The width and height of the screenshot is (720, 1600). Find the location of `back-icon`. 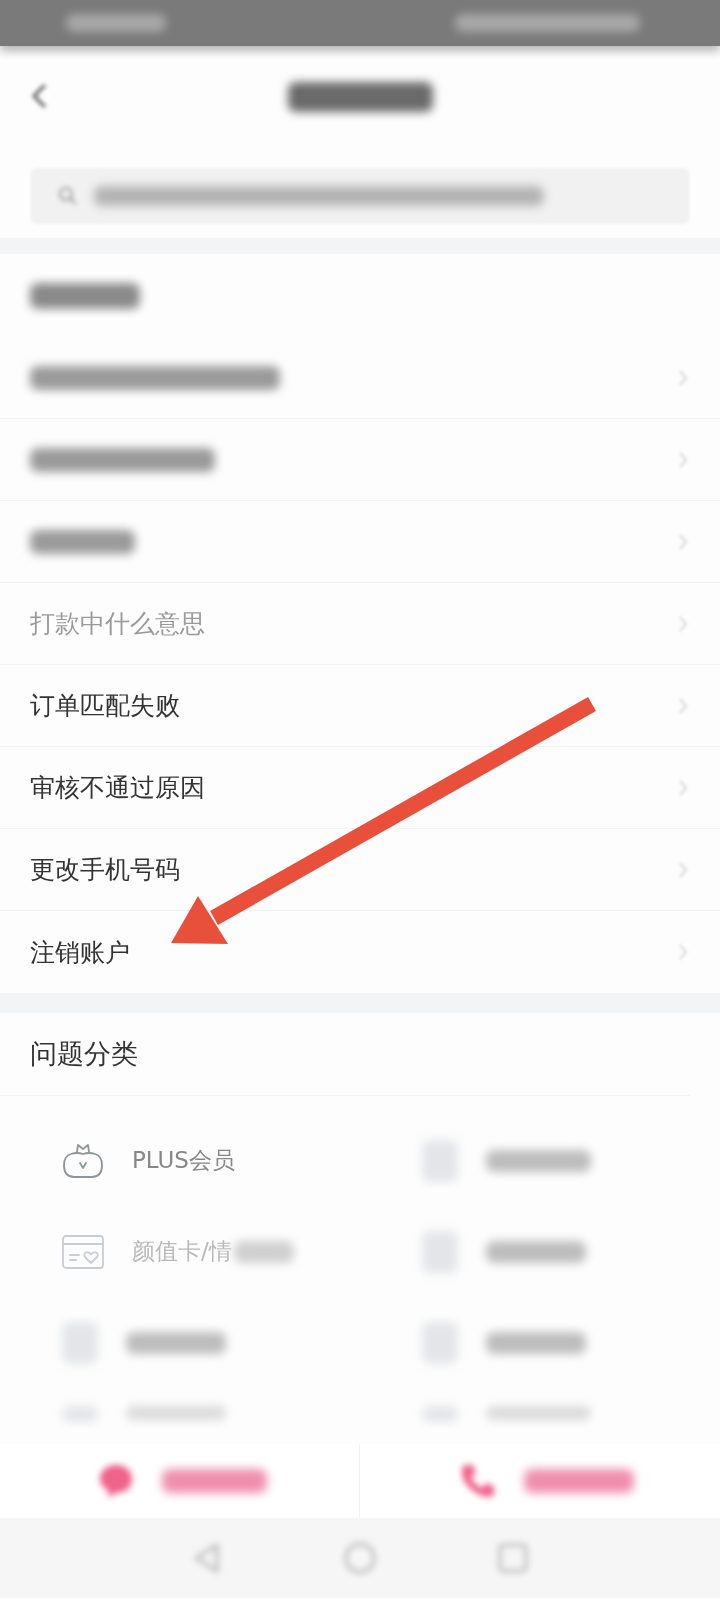

back-icon is located at coordinates (39, 96).